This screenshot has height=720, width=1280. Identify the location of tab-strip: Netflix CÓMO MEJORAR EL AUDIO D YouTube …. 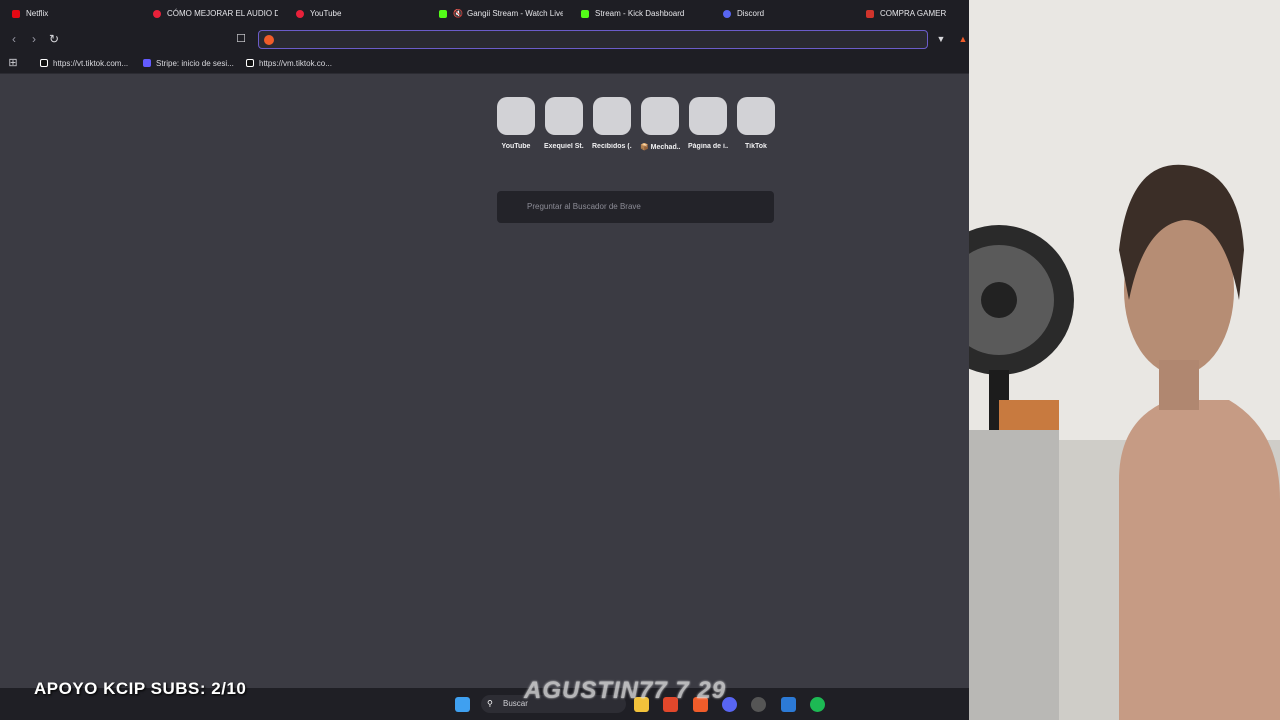
(484, 13).